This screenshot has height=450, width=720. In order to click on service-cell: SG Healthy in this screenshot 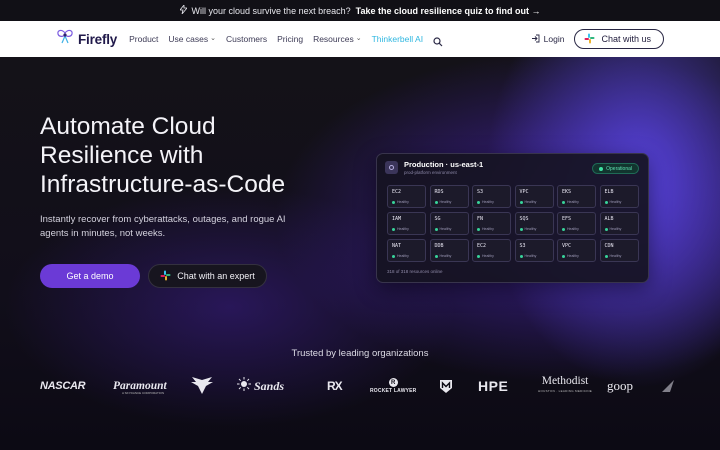, I will do `click(449, 223)`.